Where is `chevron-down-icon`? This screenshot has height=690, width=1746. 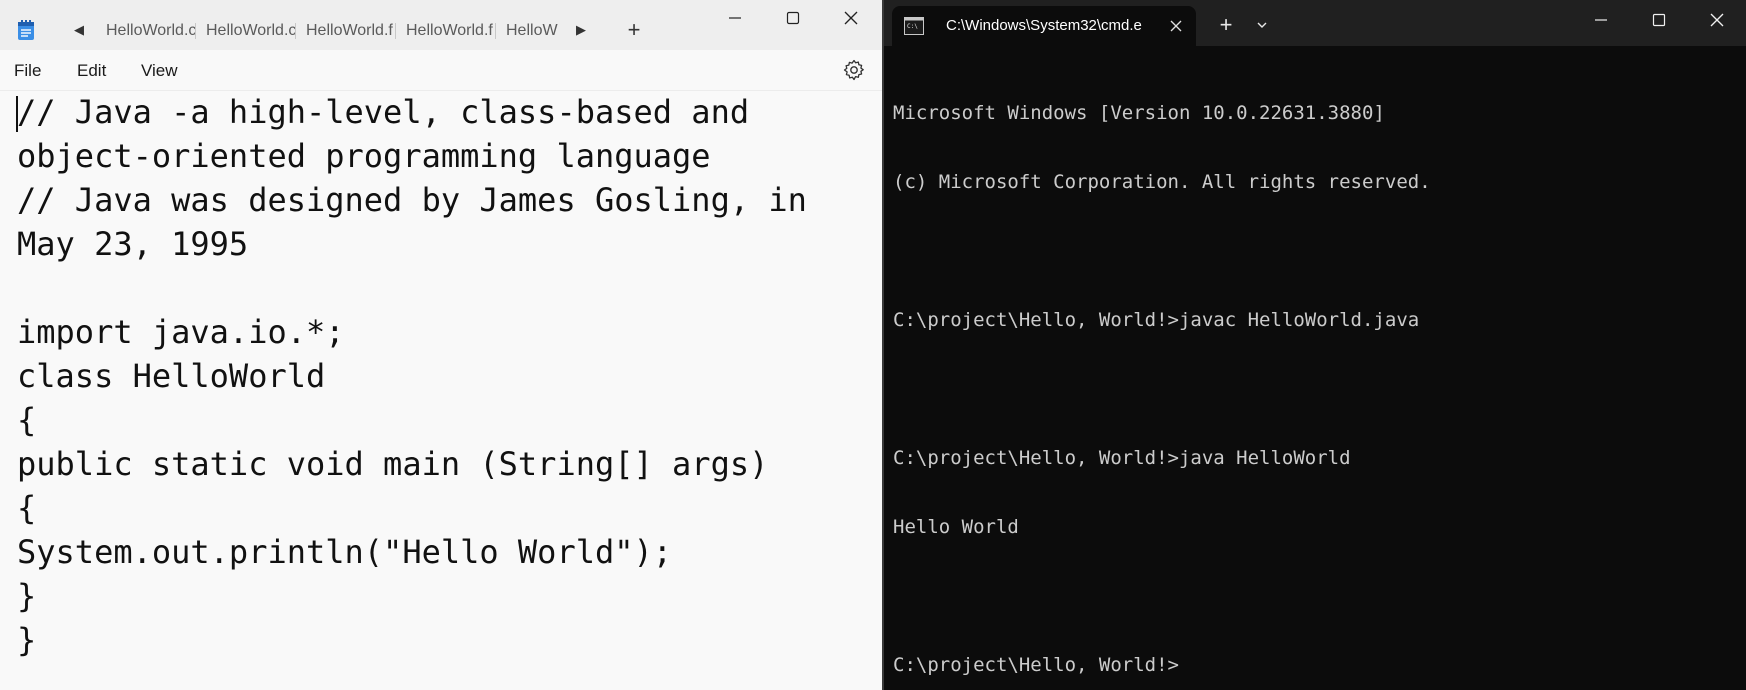 chevron-down-icon is located at coordinates (1262, 25).